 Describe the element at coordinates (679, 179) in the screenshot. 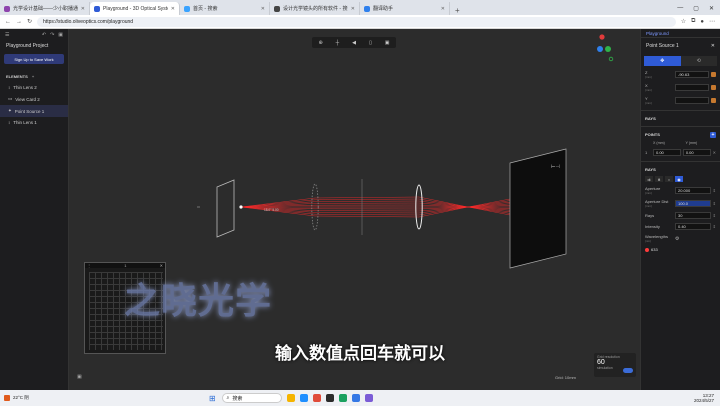

I see `ray-type-grid: ◉` at that location.